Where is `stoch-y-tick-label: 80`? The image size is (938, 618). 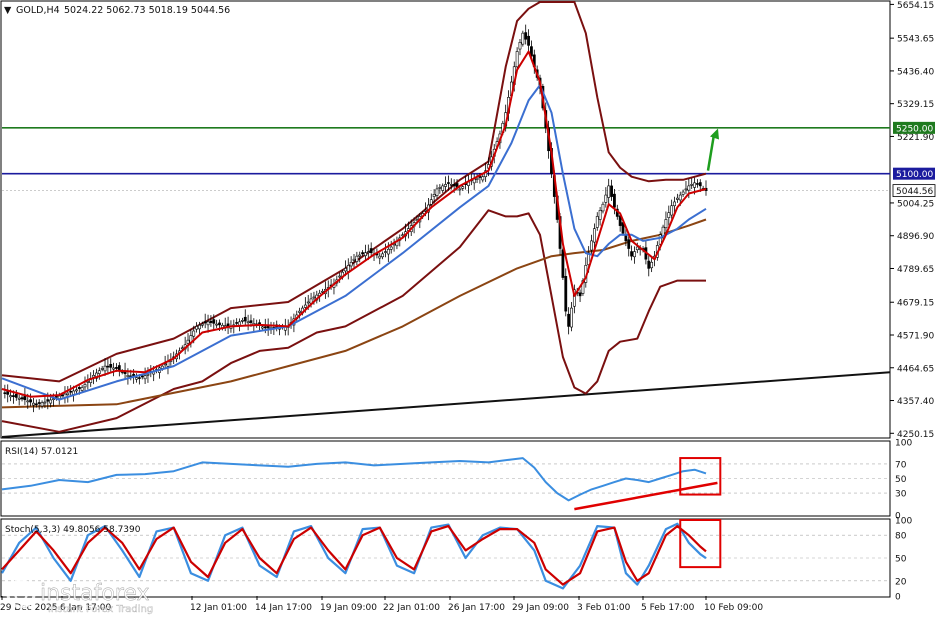
stoch-y-tick-label: 80 is located at coordinates (901, 537).